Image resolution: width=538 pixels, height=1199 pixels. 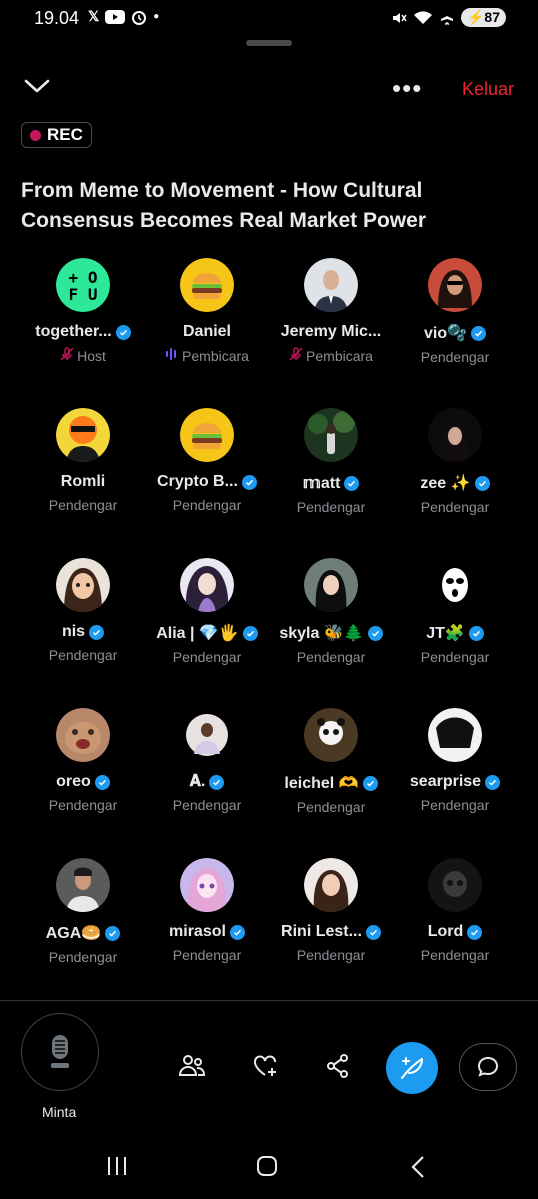 I want to click on share-button, so click(x=338, y=1066).